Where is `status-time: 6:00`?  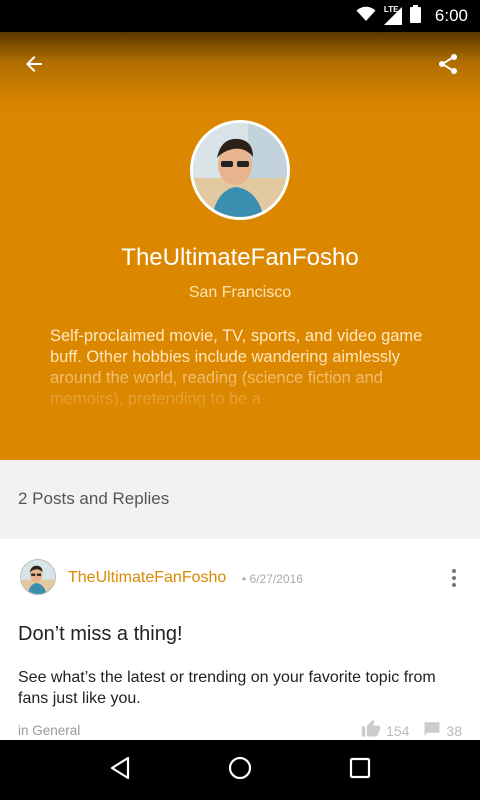 status-time: 6:00 is located at coordinates (451, 15).